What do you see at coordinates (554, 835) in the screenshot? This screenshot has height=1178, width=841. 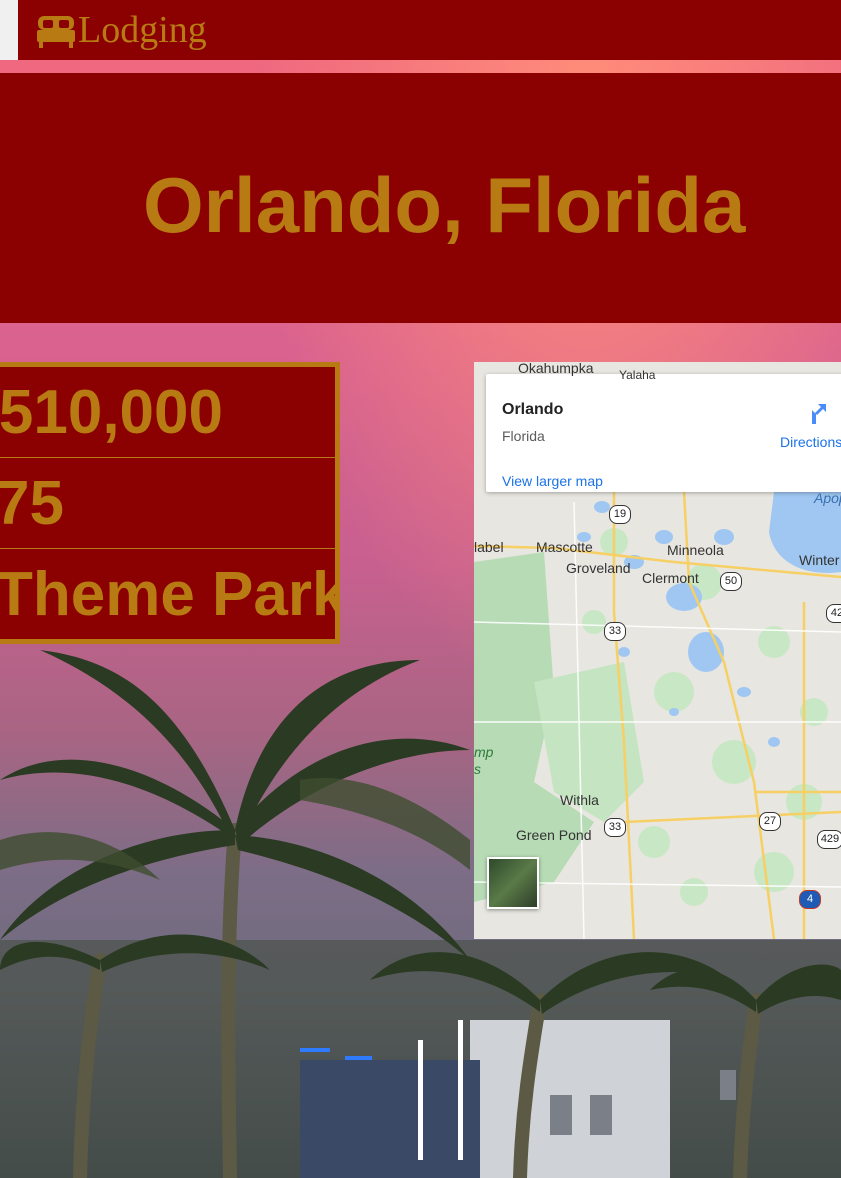 I see `map-label-green-pond: Green Pond` at bounding box center [554, 835].